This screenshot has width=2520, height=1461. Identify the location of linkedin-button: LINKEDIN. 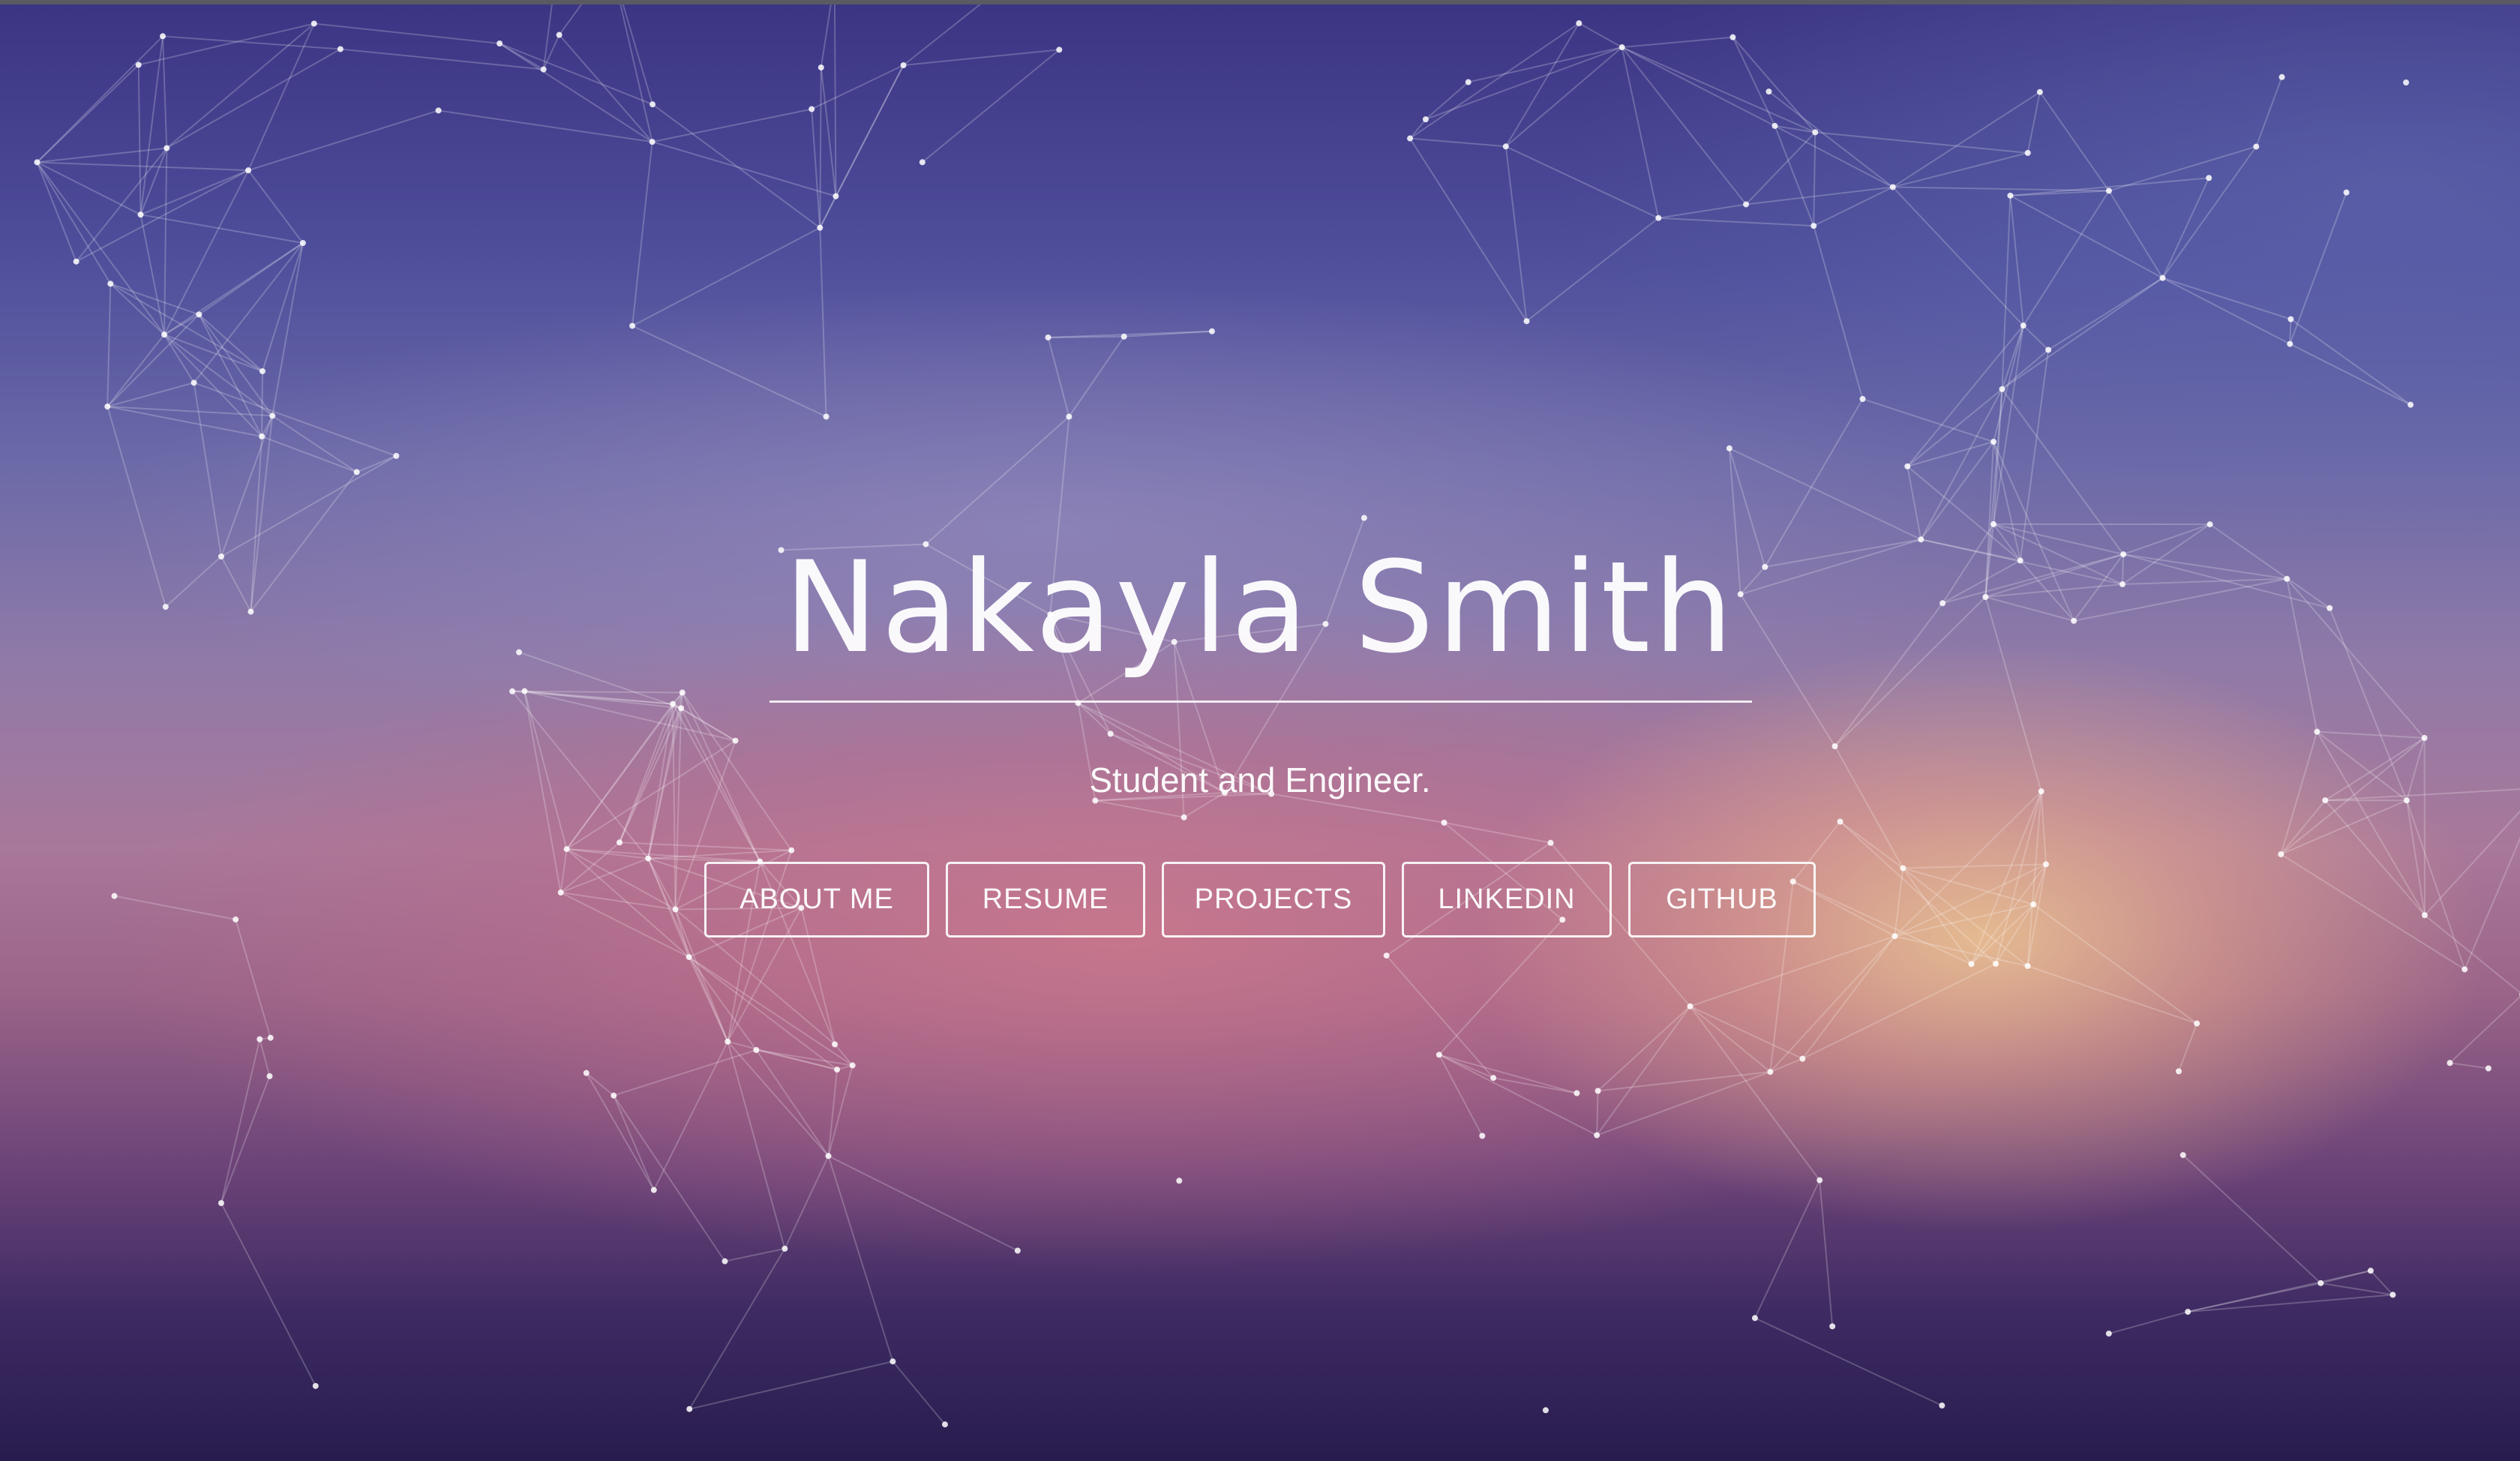
(1507, 900).